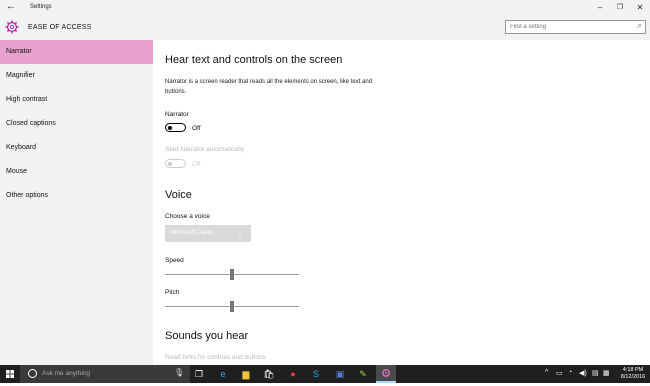  I want to click on battery-icon: ▭, so click(559, 373).